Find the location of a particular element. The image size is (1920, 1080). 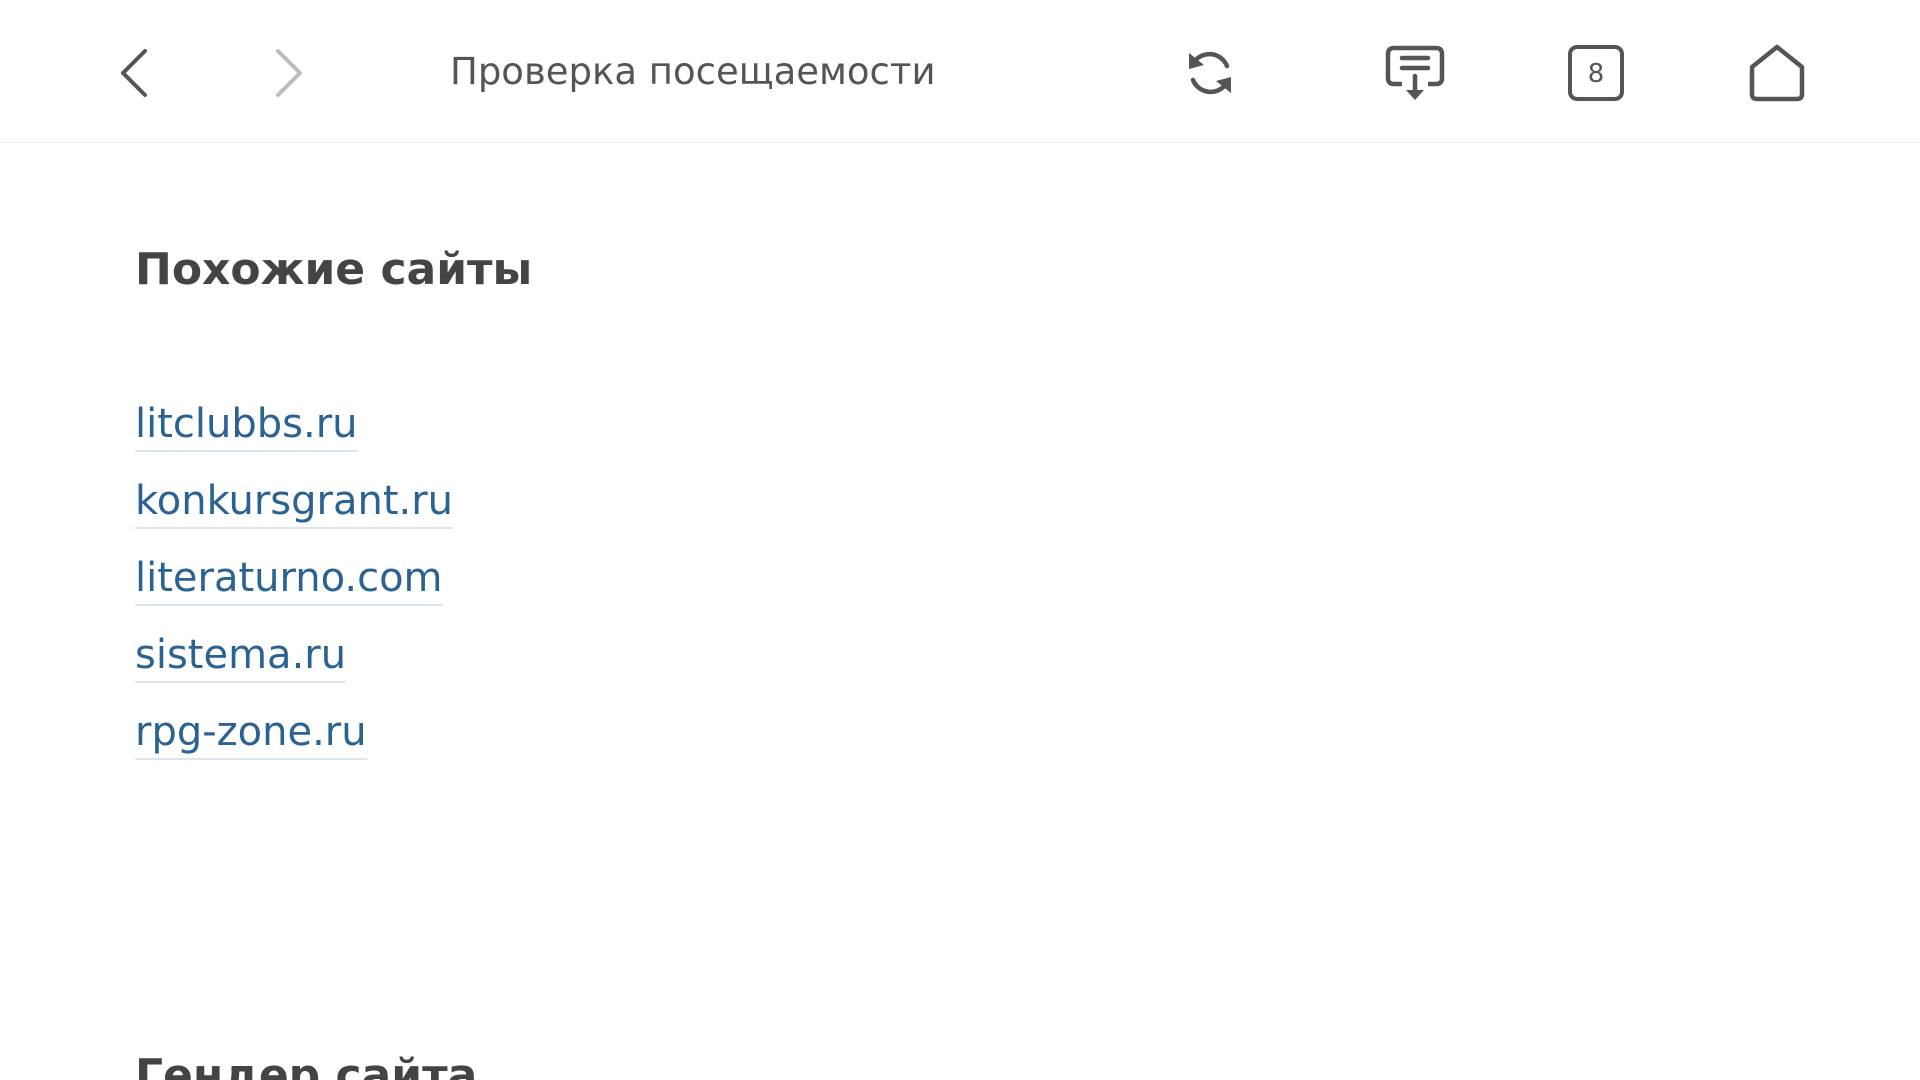

site-link-litclubbs: litclubbs.ru is located at coordinates (246, 425).